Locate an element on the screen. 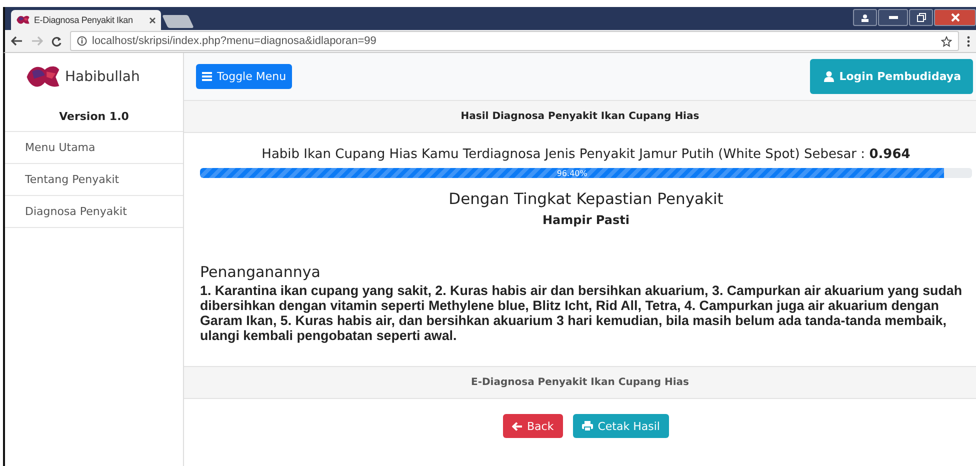 The width and height of the screenshot is (976, 466). browser-tab: E-Diagnosa Penyakit Ikan is located at coordinates (86, 20).